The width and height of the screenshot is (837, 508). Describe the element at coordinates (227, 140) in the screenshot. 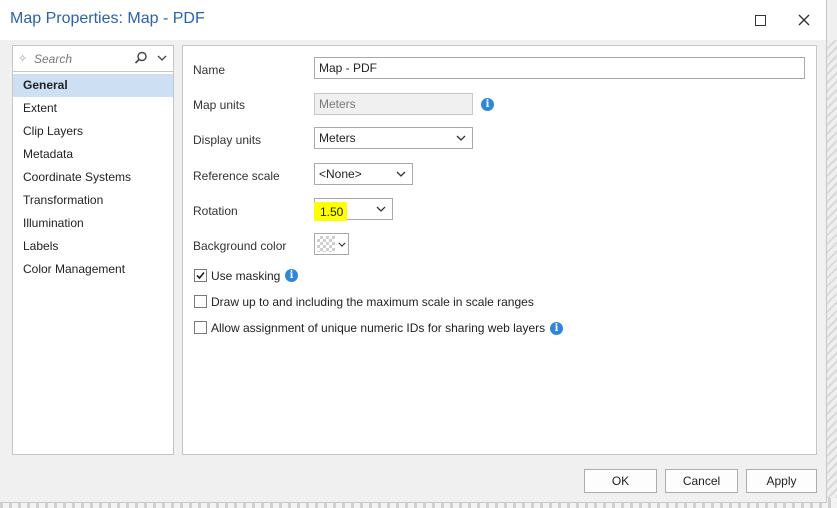

I see `display-units-label: Display units` at that location.